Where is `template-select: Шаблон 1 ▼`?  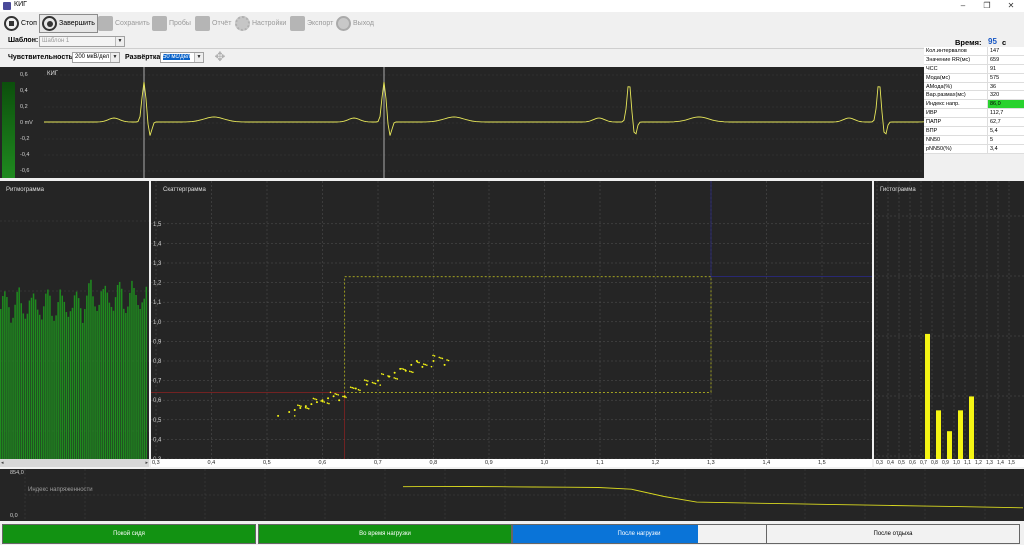
template-select: Шаблон 1 ▼ is located at coordinates (82, 41).